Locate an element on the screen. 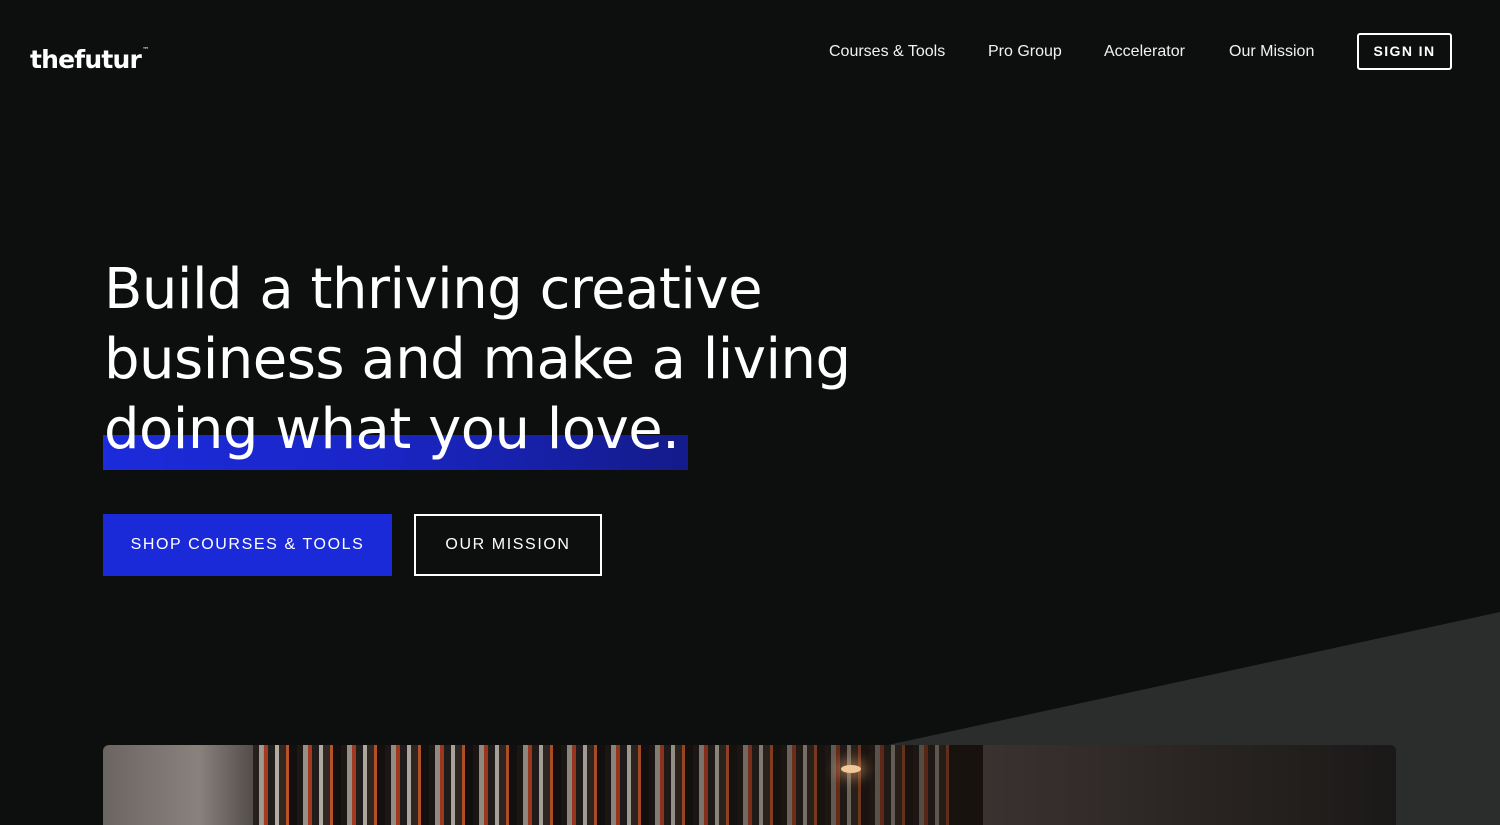 The width and height of the screenshot is (1500, 825). our-mission-button: OUR MISSION is located at coordinates (508, 545).